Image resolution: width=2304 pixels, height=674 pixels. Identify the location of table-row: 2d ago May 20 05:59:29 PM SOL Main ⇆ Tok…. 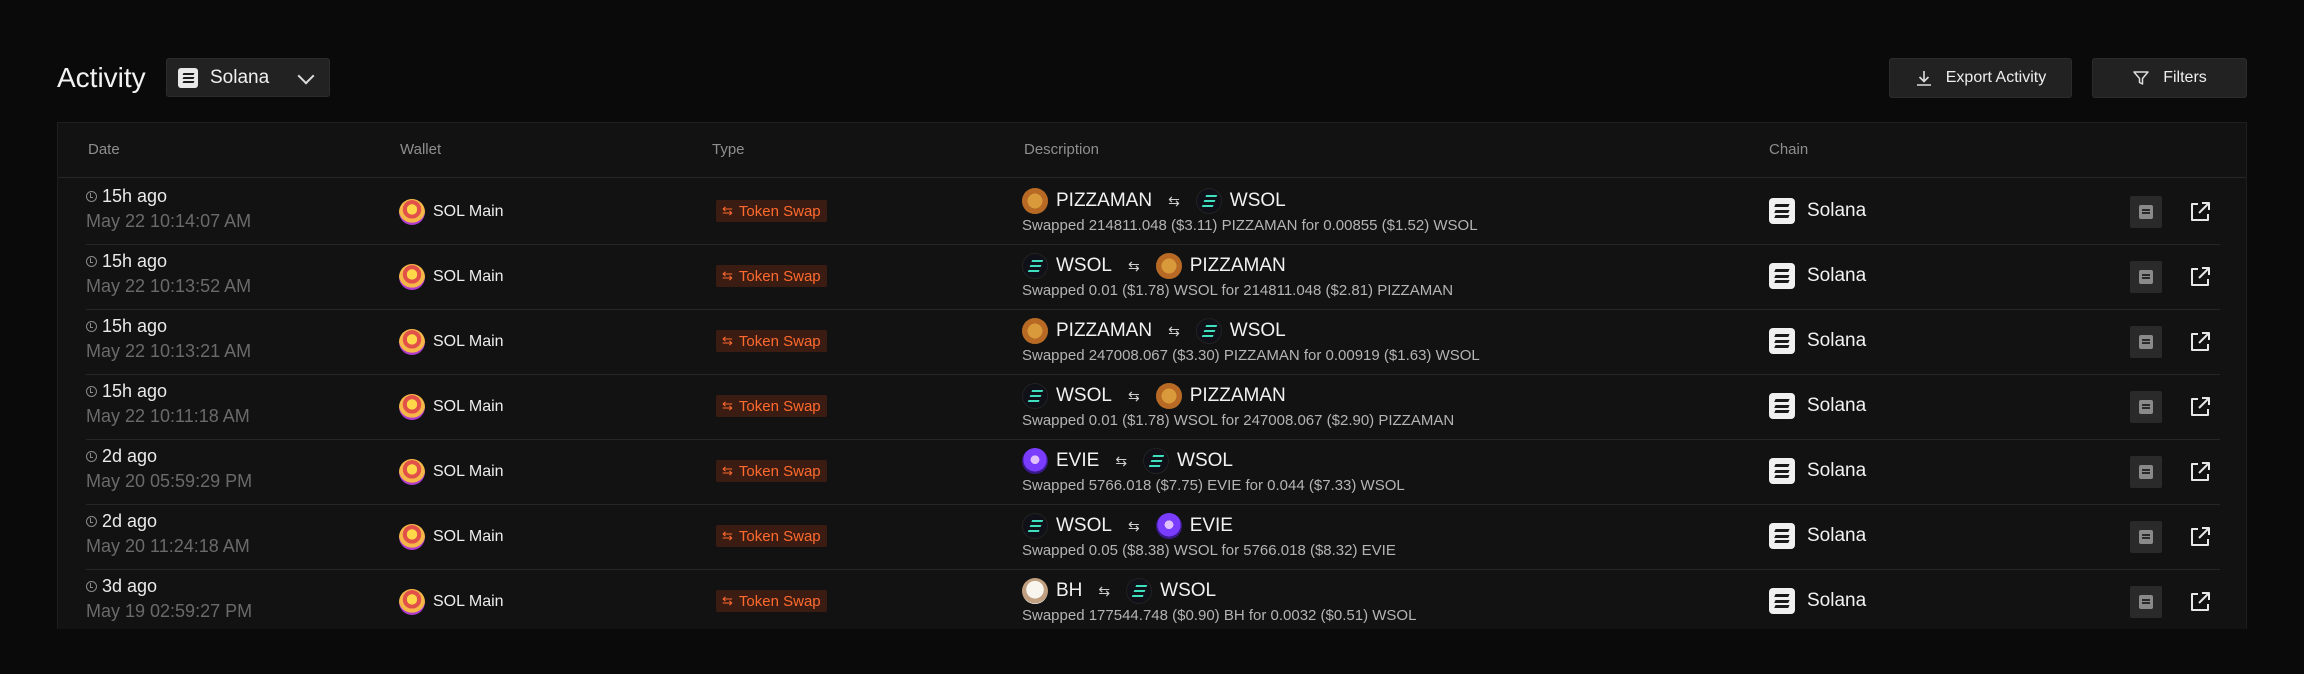
(1153, 472).